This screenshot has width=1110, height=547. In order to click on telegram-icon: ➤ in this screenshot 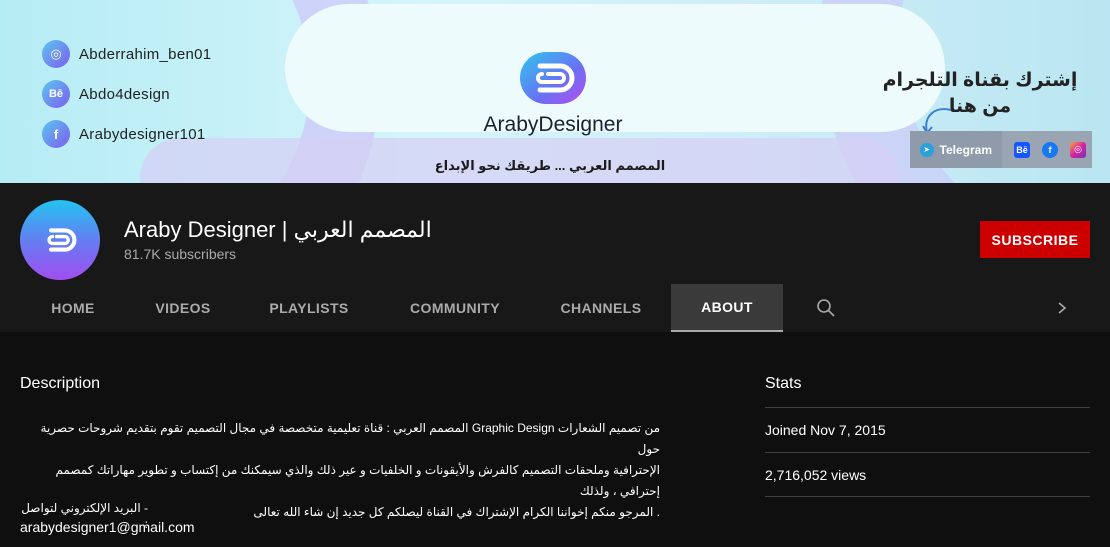, I will do `click(927, 149)`.